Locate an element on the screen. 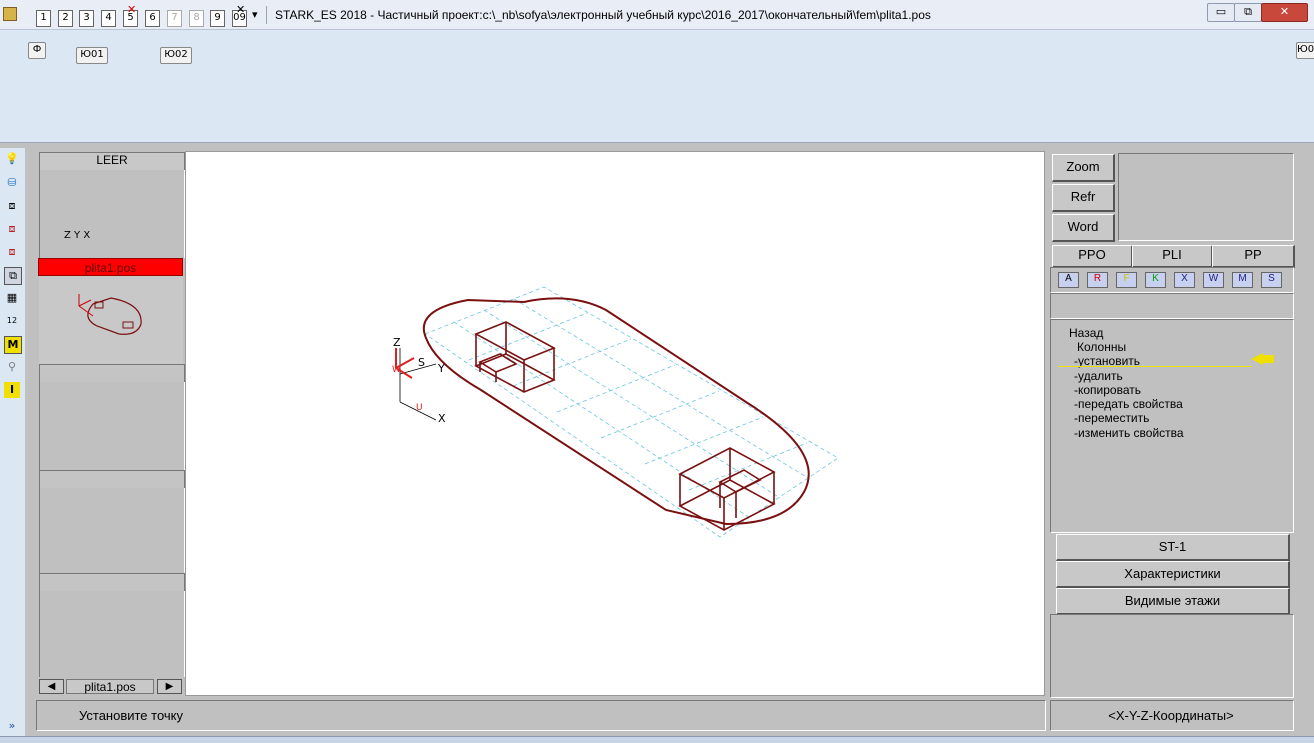 Image resolution: width=1314 pixels, height=743 pixels. zoom-button: Zoom is located at coordinates (1083, 168).